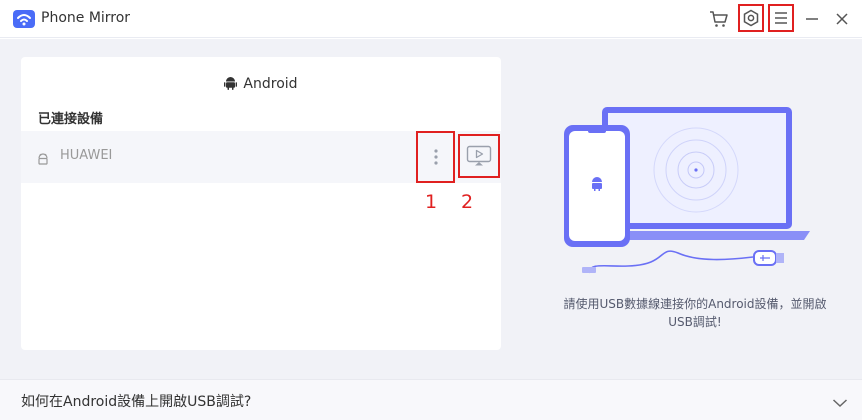 Image resolution: width=862 pixels, height=420 pixels. I want to click on chevron-down-icon, so click(840, 402).